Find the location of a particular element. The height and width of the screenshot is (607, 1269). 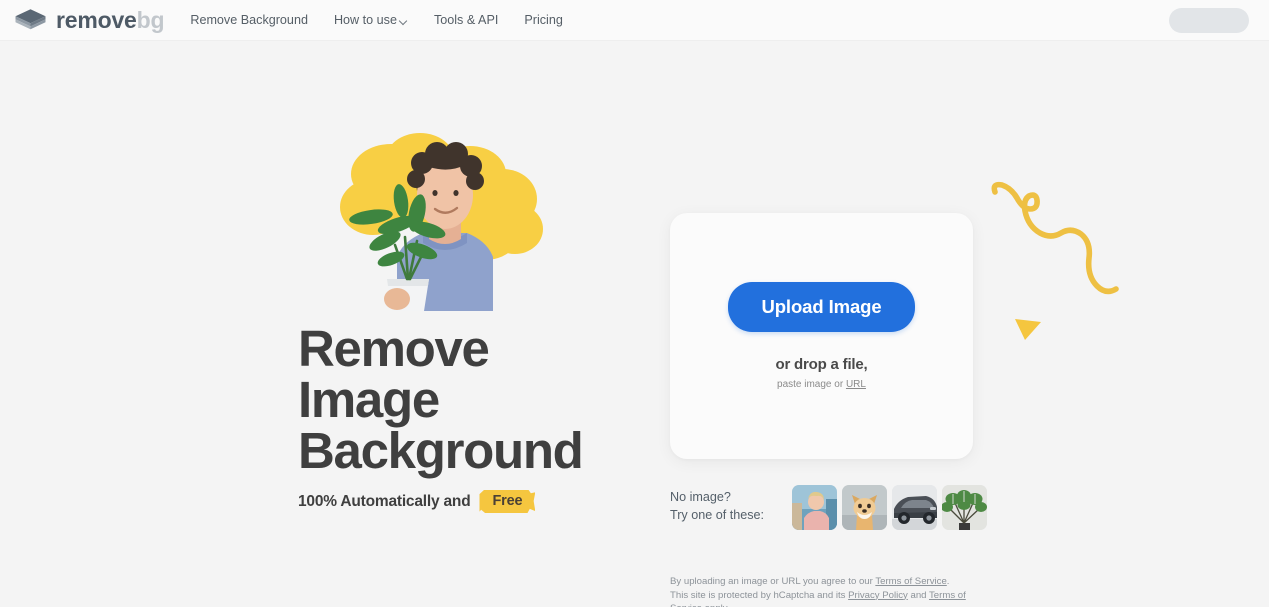

sample-images-section: No image? Try one of these: is located at coordinates (829, 507).